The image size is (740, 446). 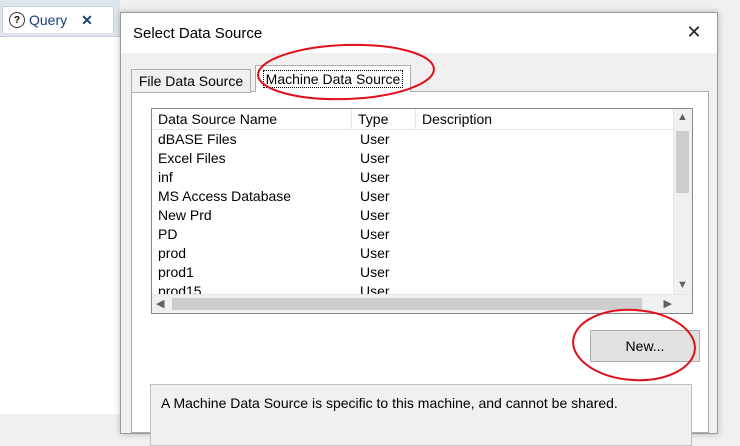 What do you see at coordinates (168, 234) in the screenshot?
I see `list-item-name: PD` at bounding box center [168, 234].